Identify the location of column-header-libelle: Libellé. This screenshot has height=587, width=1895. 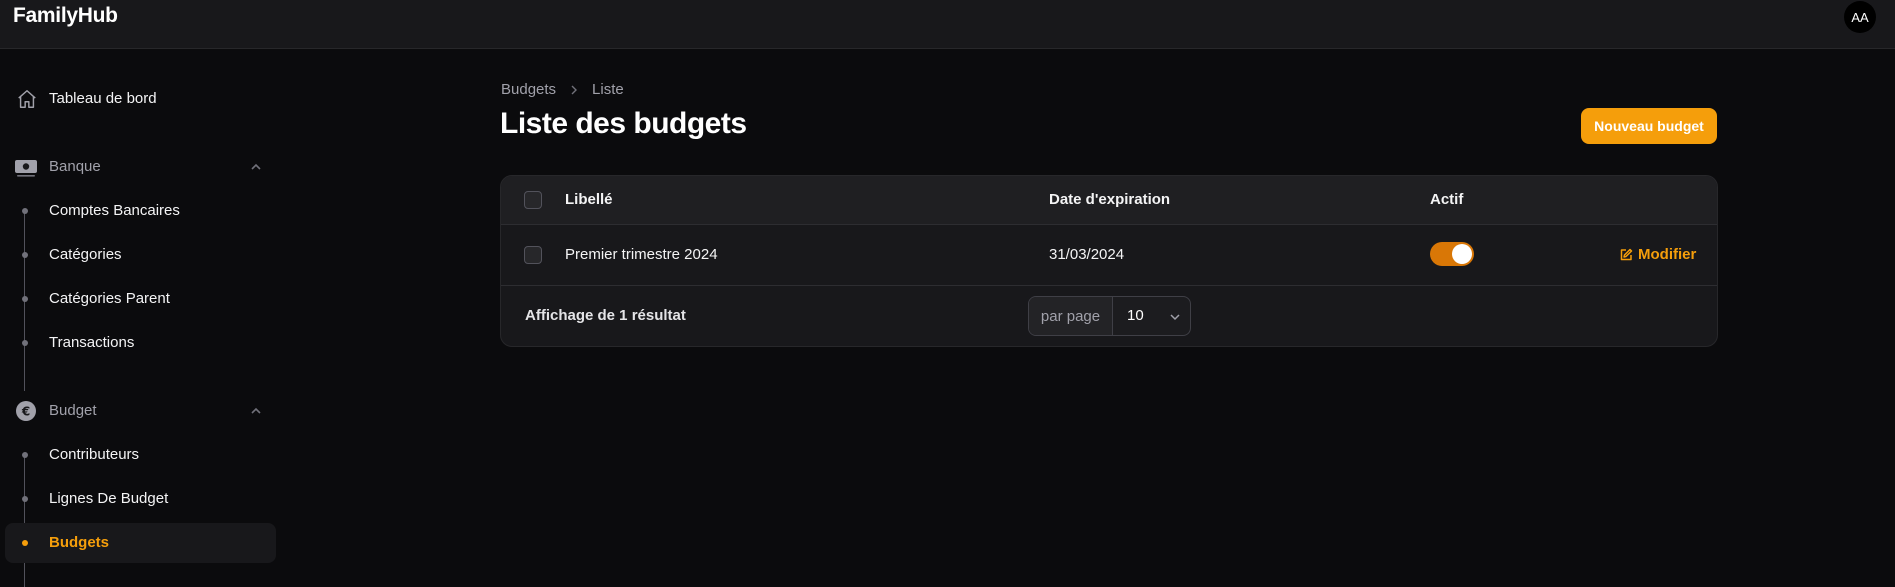
(589, 199).